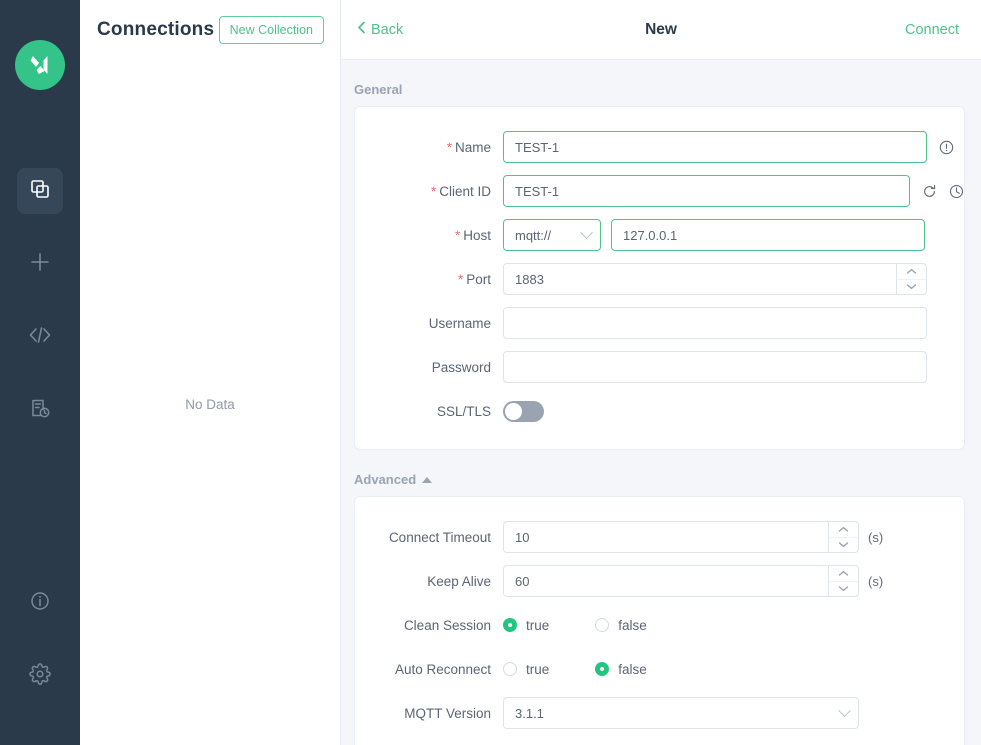  Describe the element at coordinates (876, 581) in the screenshot. I see `keep-alive-unit: (s)` at that location.